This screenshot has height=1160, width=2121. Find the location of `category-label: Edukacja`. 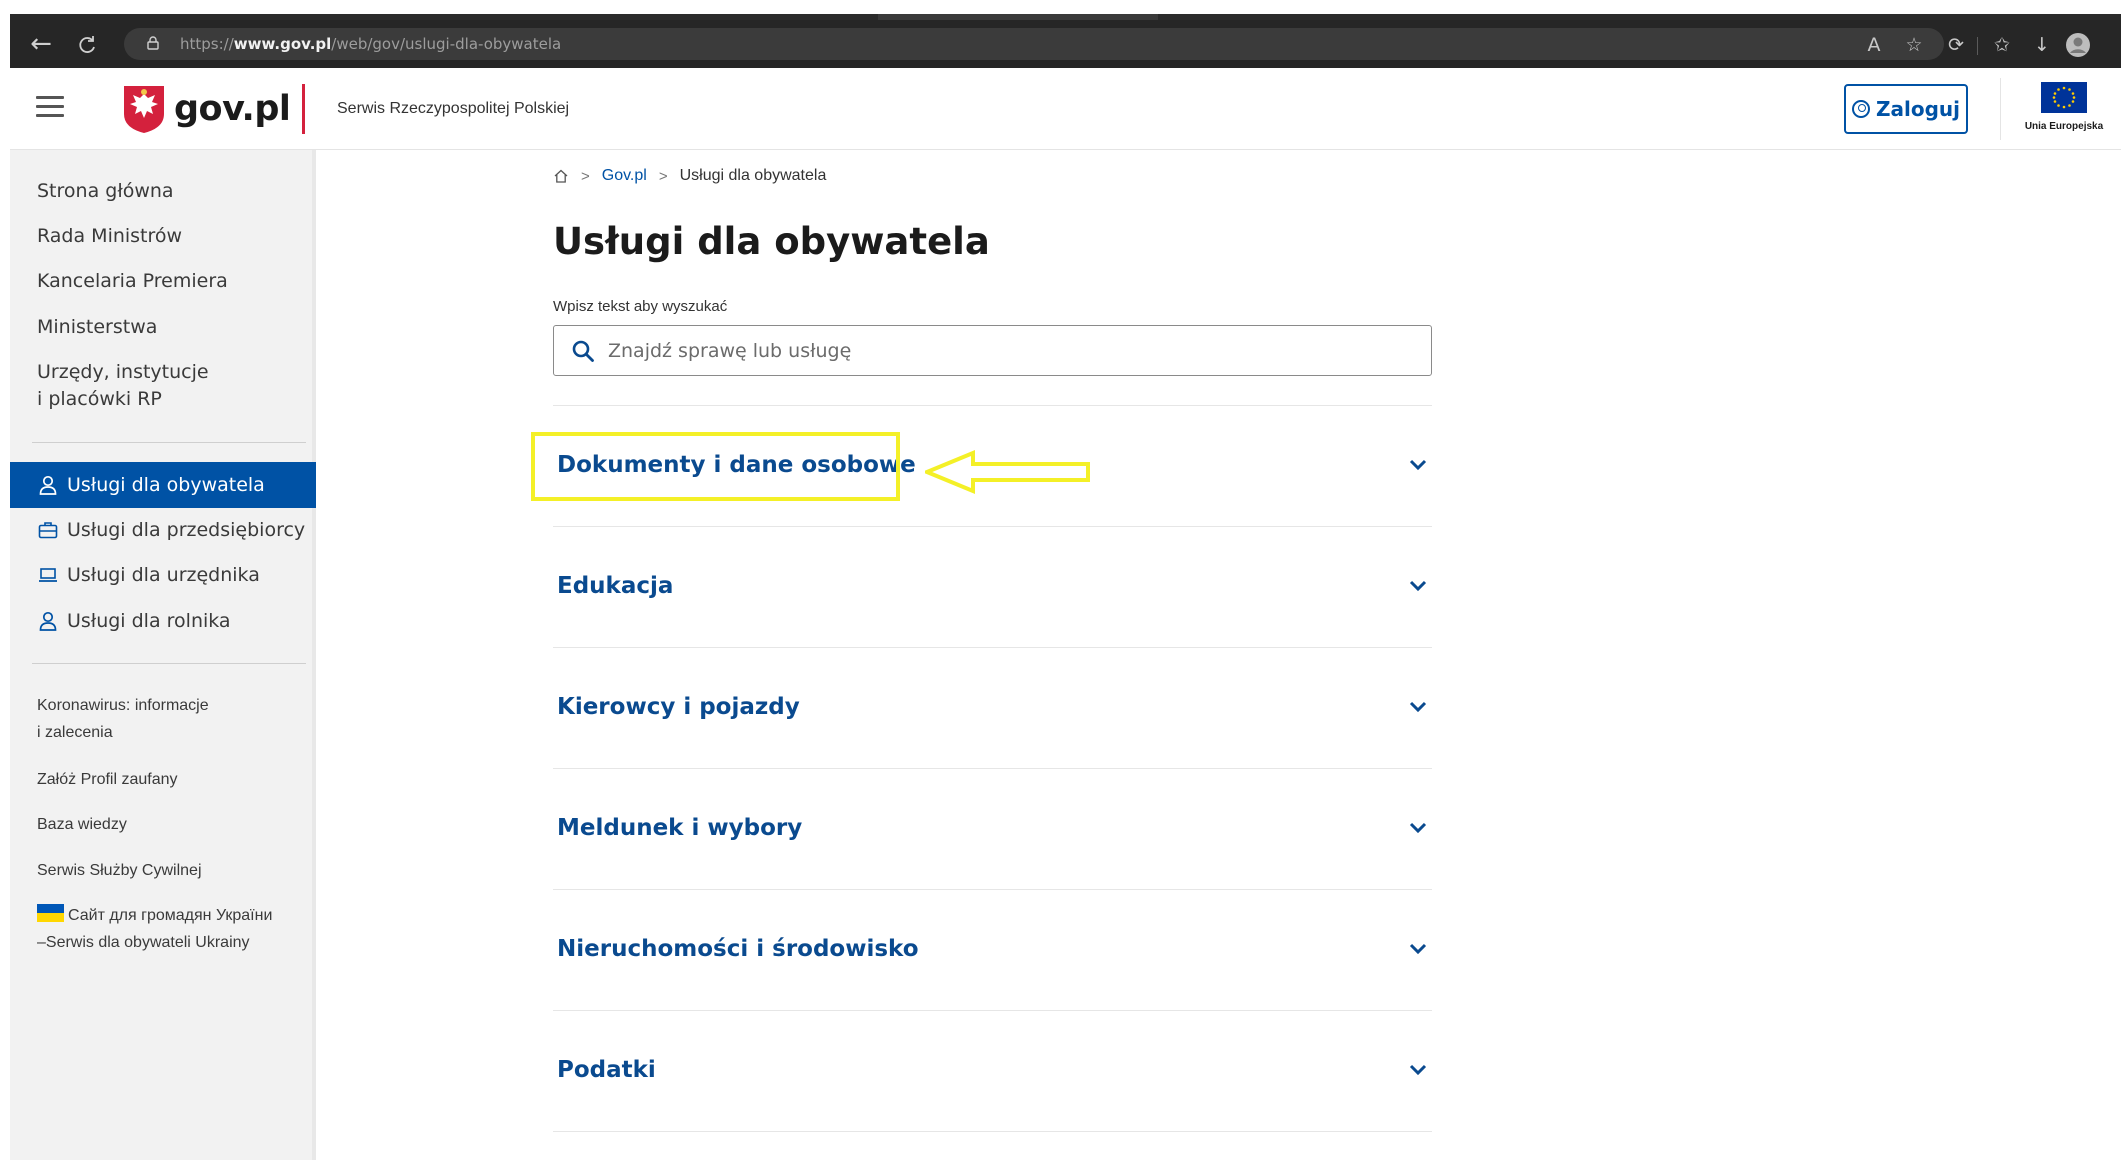

category-label: Edukacja is located at coordinates (615, 586).